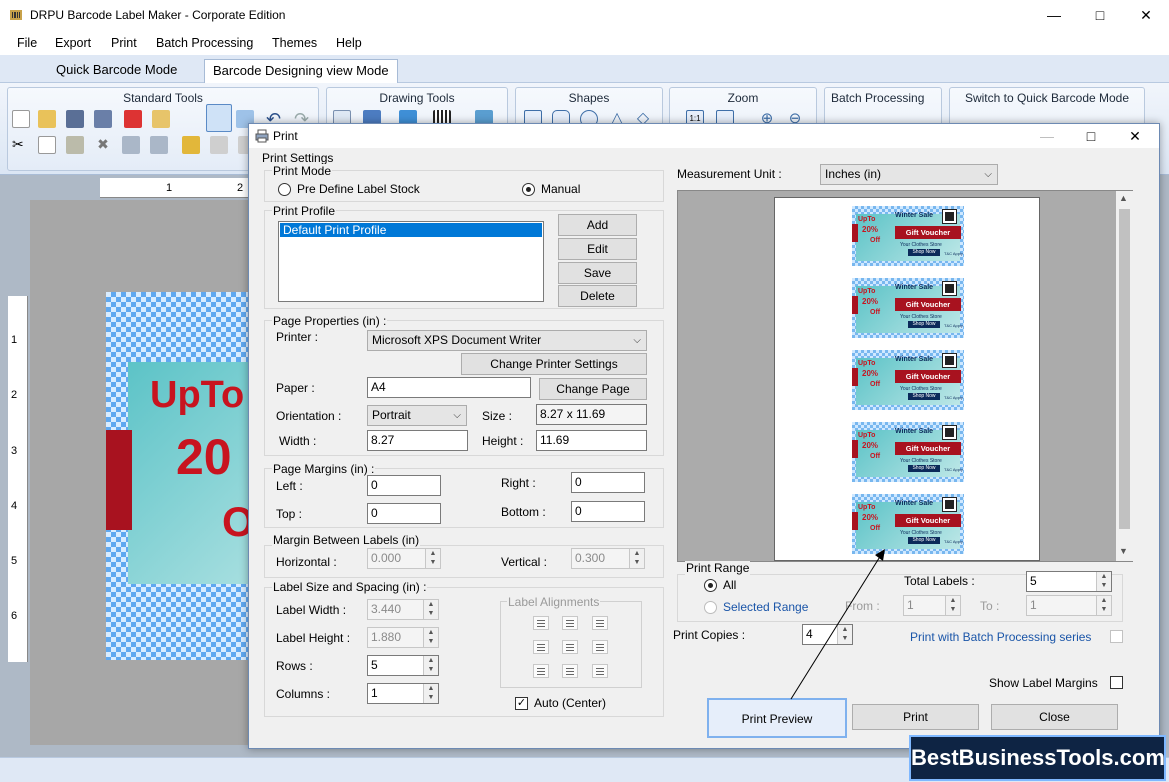 This screenshot has width=1169, height=782. I want to click on bottom-margin-field: 0, so click(608, 511).